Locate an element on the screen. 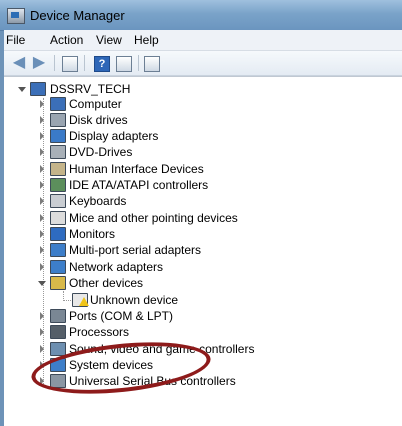  unknown-device-warning-icon is located at coordinates (84, 301).